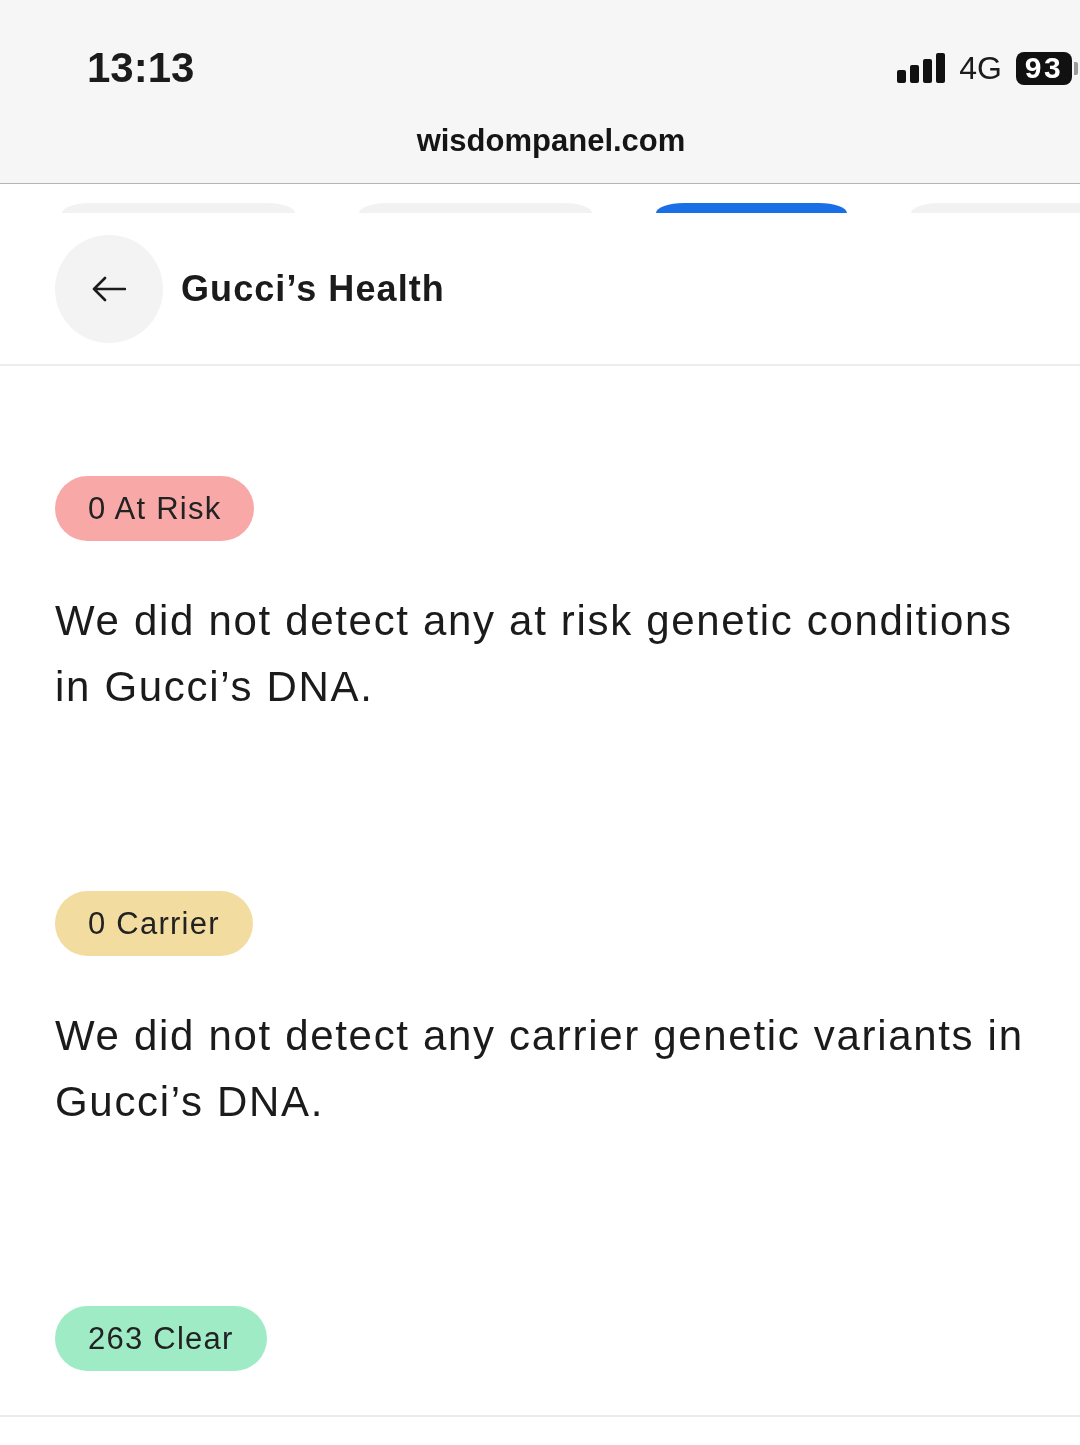 The width and height of the screenshot is (1080, 1445). What do you see at coordinates (141, 68) in the screenshot?
I see `status-time: 13:13` at bounding box center [141, 68].